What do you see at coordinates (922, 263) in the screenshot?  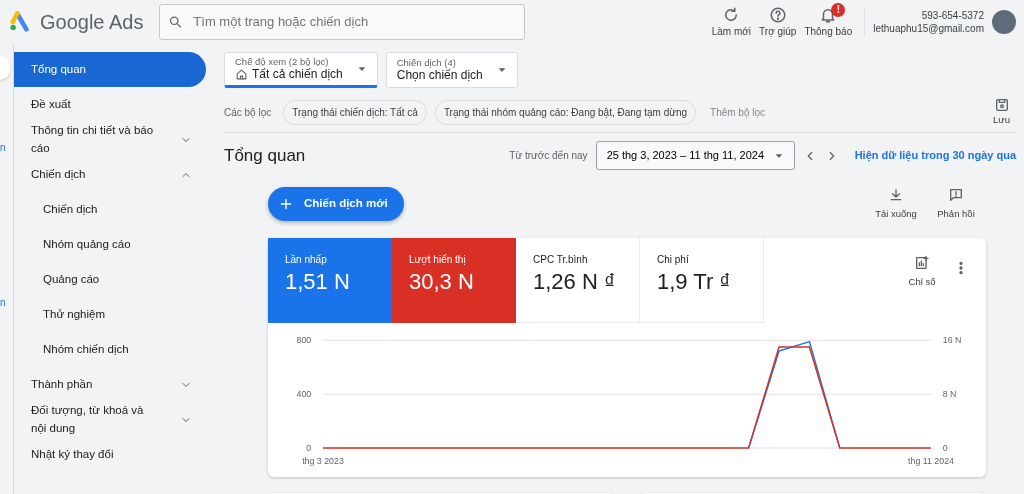 I see `chart-add-icon` at bounding box center [922, 263].